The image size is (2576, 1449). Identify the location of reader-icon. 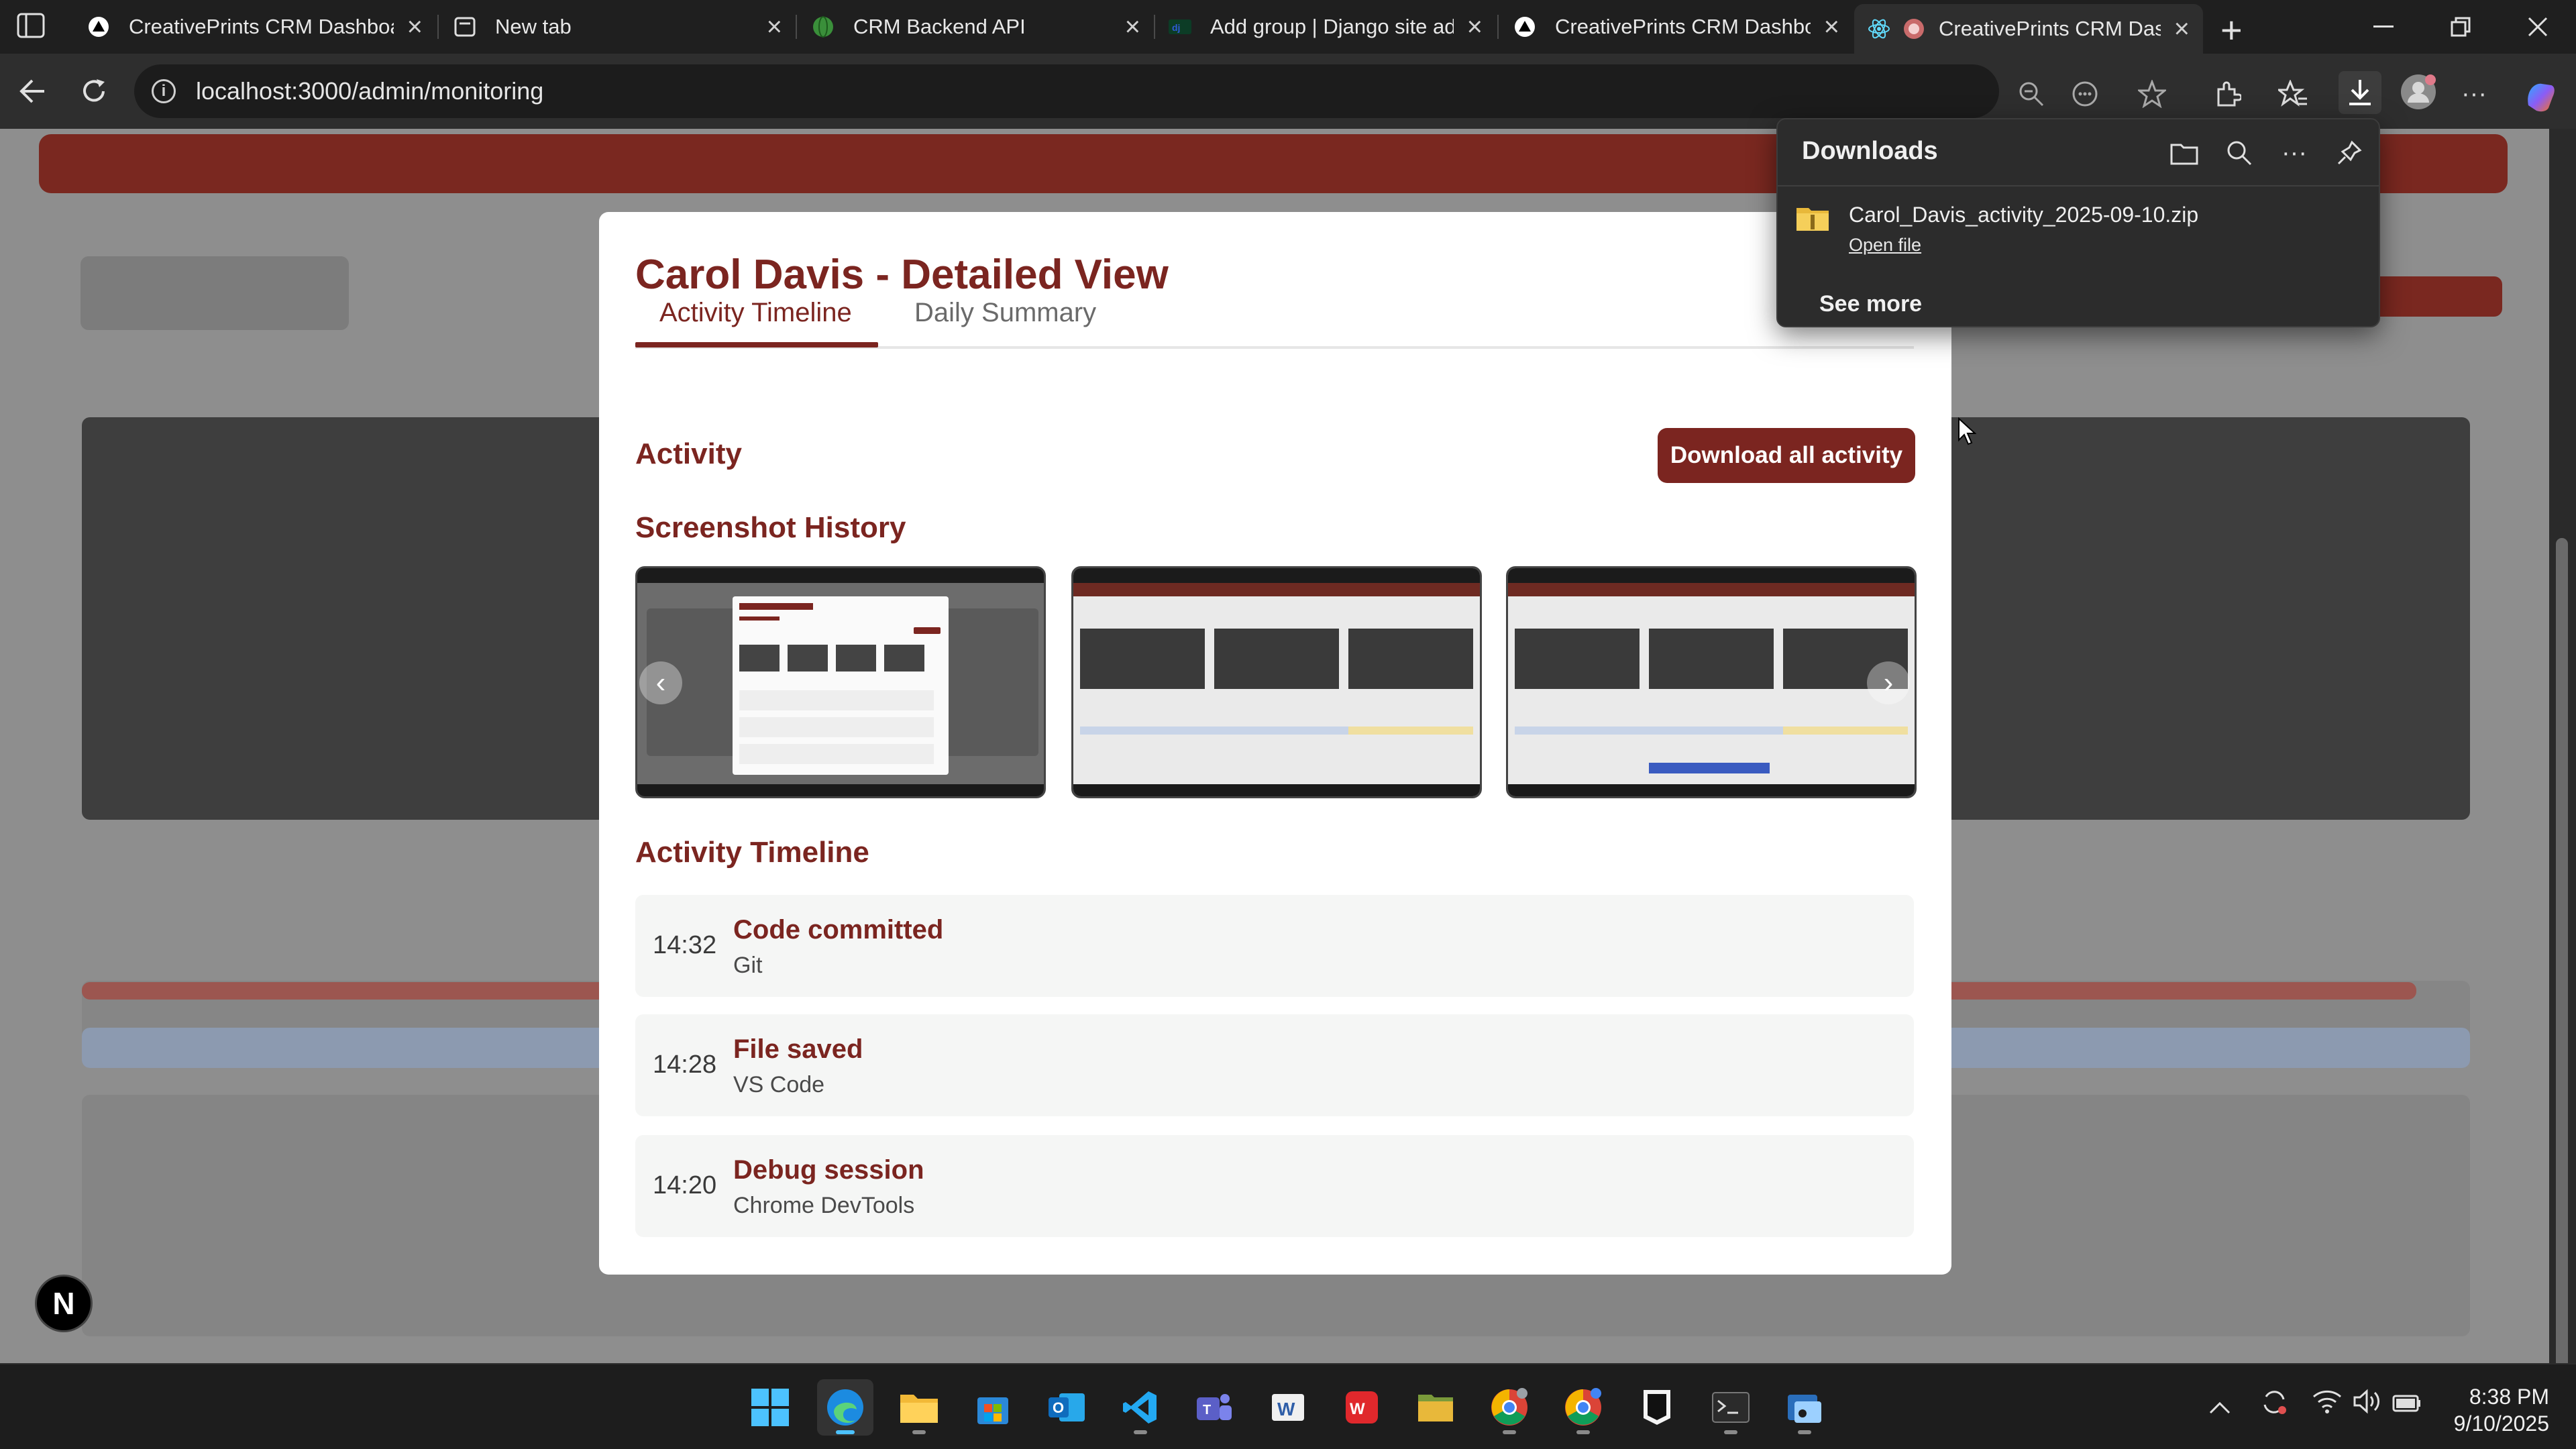
(2085, 94).